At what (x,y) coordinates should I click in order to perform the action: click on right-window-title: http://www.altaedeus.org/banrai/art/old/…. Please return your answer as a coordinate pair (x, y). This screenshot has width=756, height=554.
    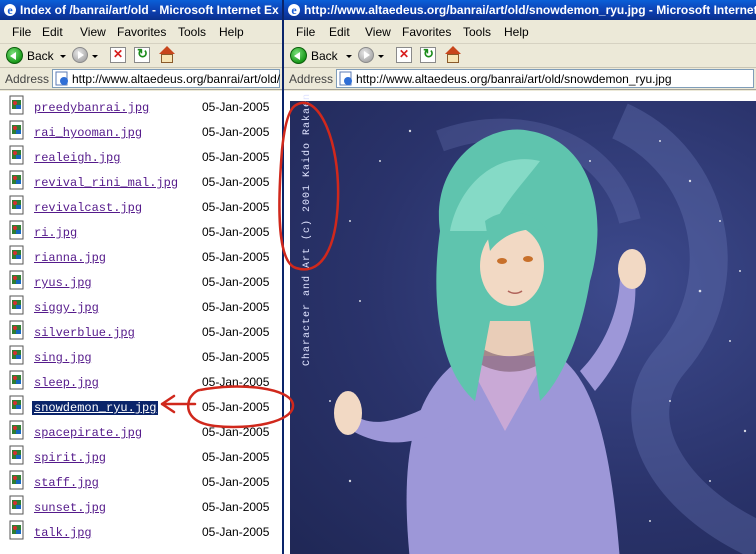
    Looking at the image, I should click on (530, 10).